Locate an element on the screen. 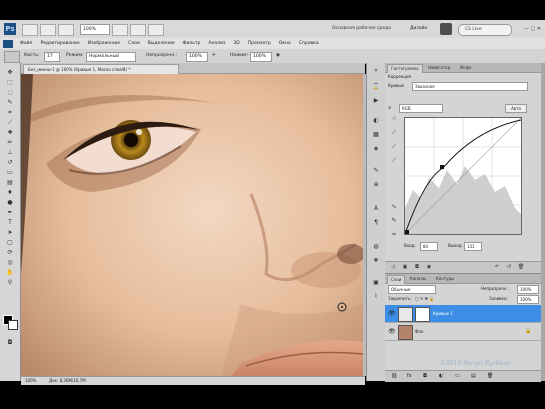 This screenshot has width=545, height=409. layer-style-icon: fx is located at coordinates (409, 376).